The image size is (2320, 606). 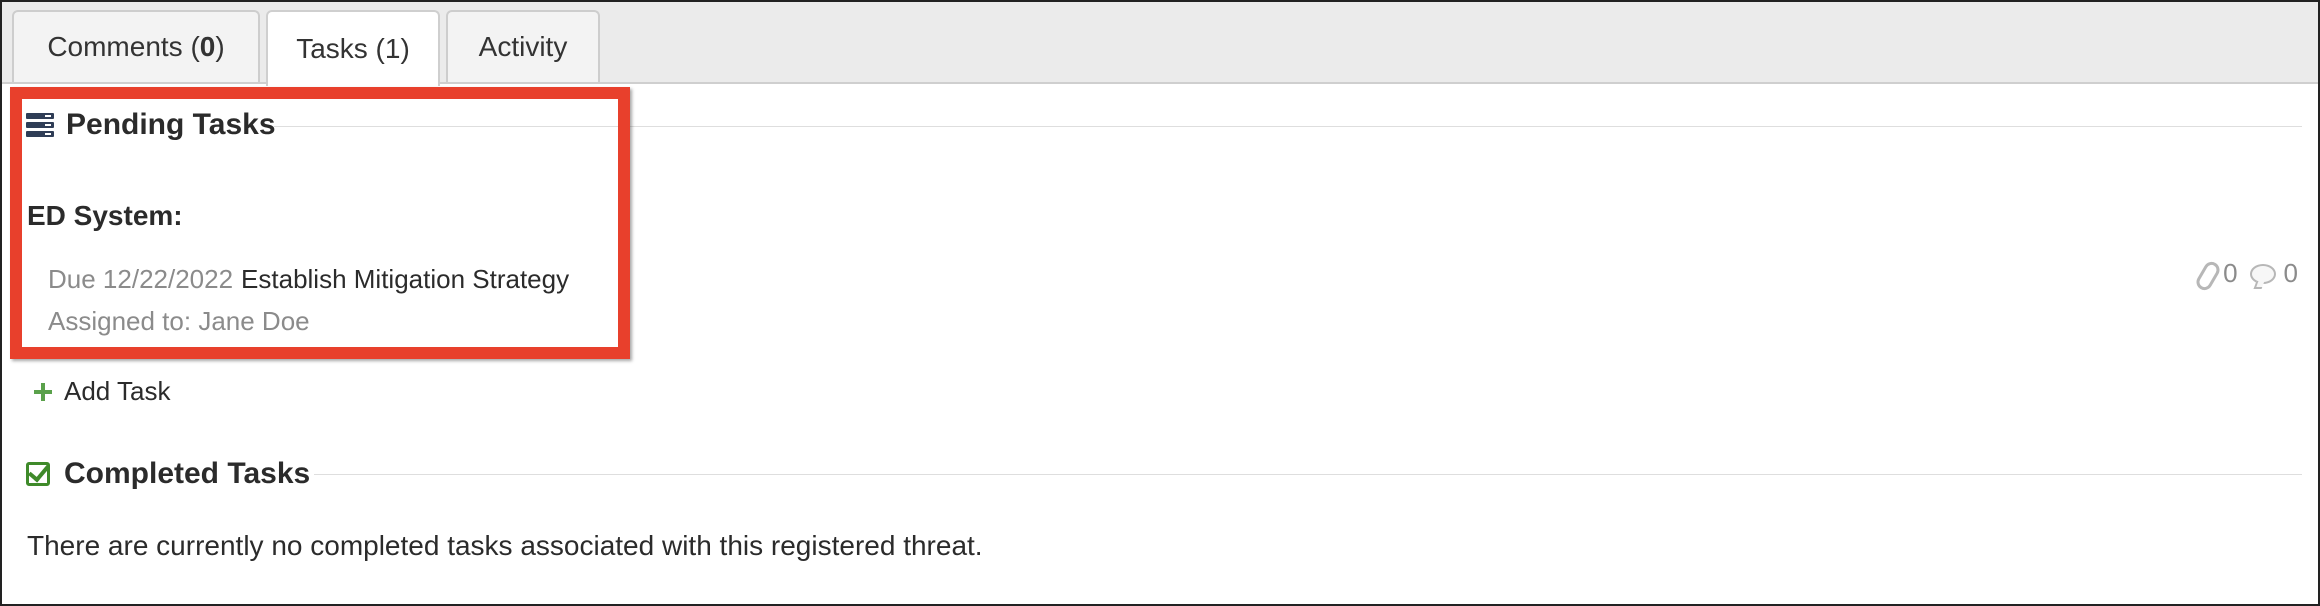 What do you see at coordinates (179, 321) in the screenshot?
I see `task-assignee: Assigned to: Jane Doe` at bounding box center [179, 321].